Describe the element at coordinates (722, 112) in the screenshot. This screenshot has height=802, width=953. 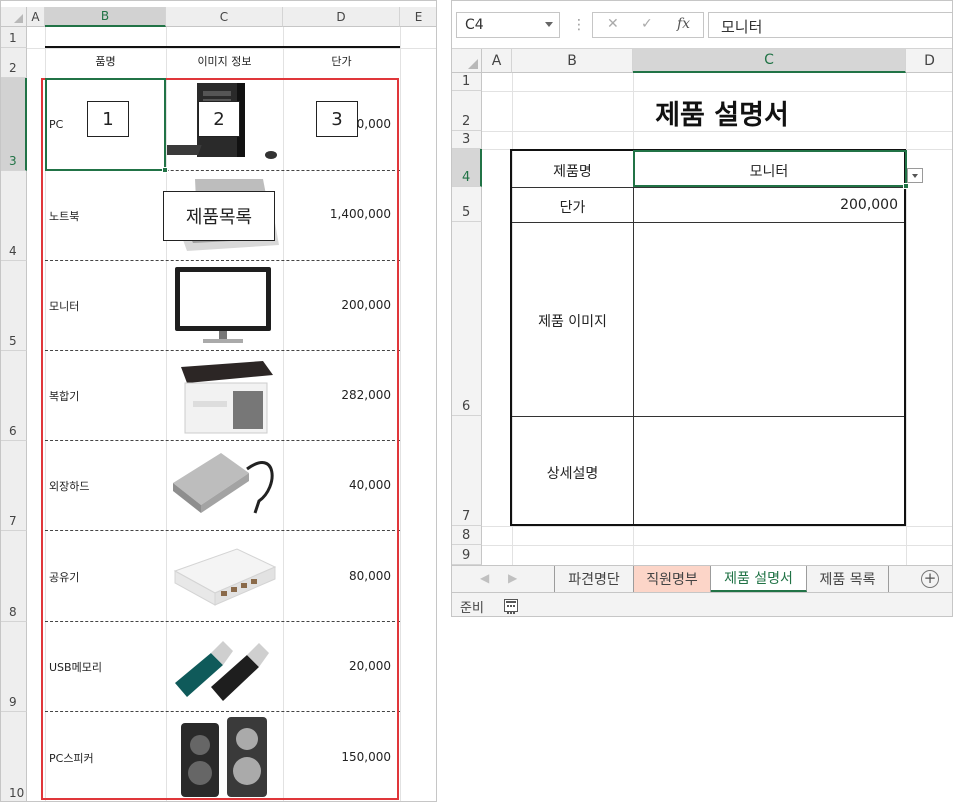
I see `document-title: 제품 설명서` at that location.